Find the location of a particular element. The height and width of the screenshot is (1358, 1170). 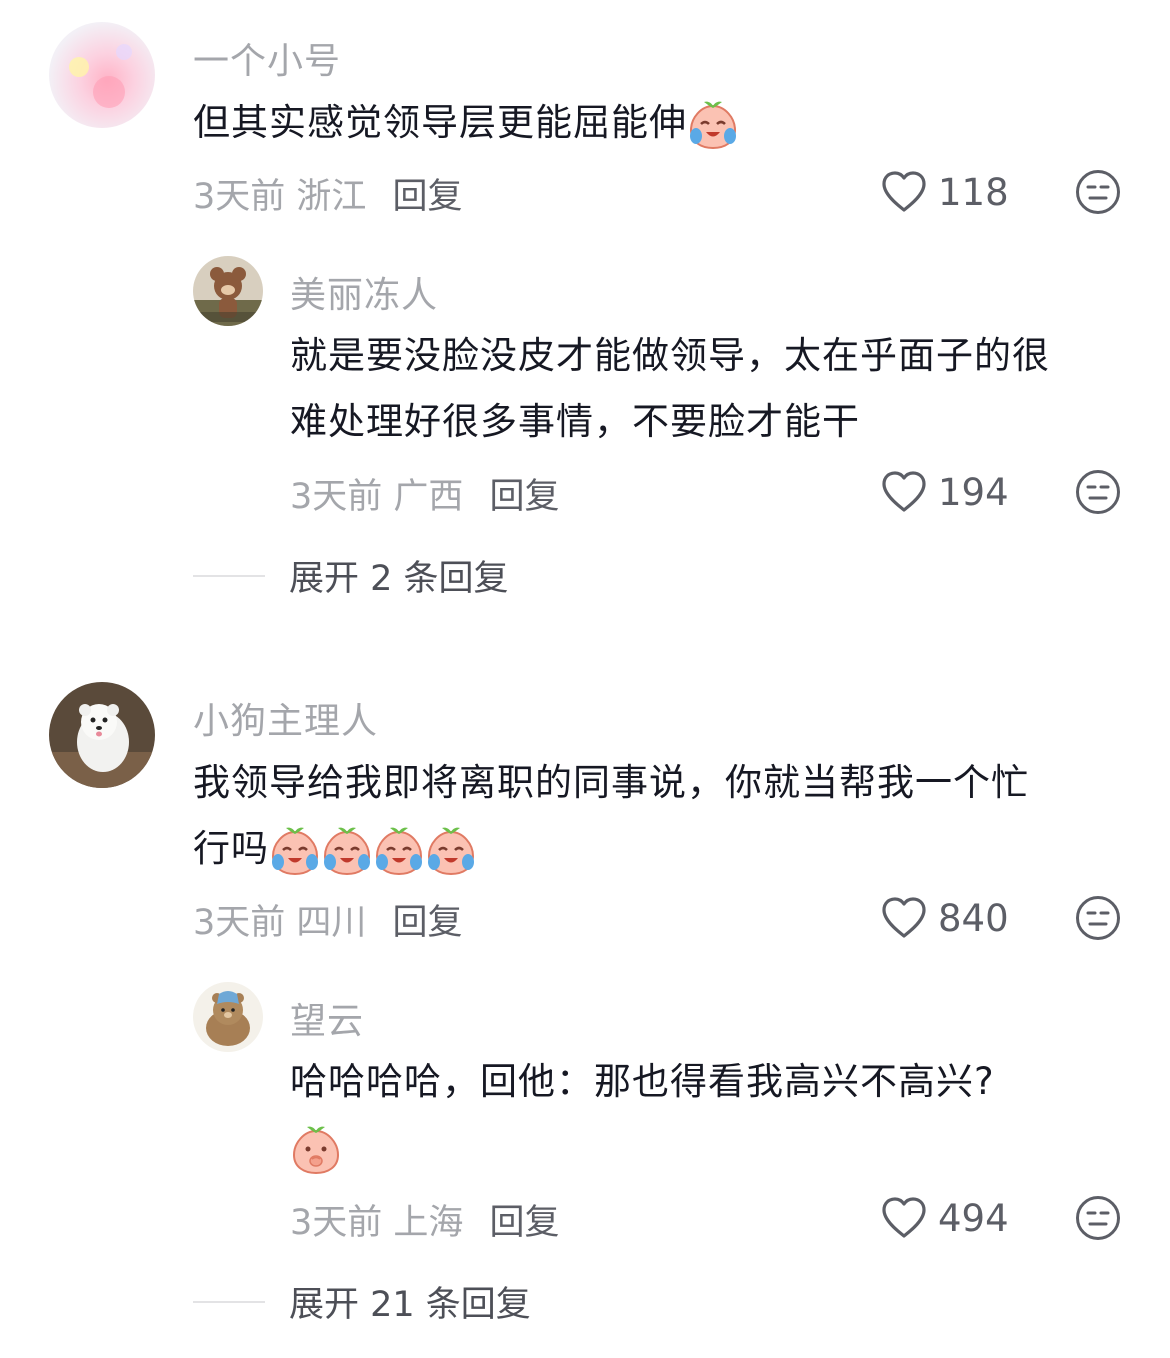

comment-meta: 3天前 浙江 回复 is located at coordinates (327, 193).